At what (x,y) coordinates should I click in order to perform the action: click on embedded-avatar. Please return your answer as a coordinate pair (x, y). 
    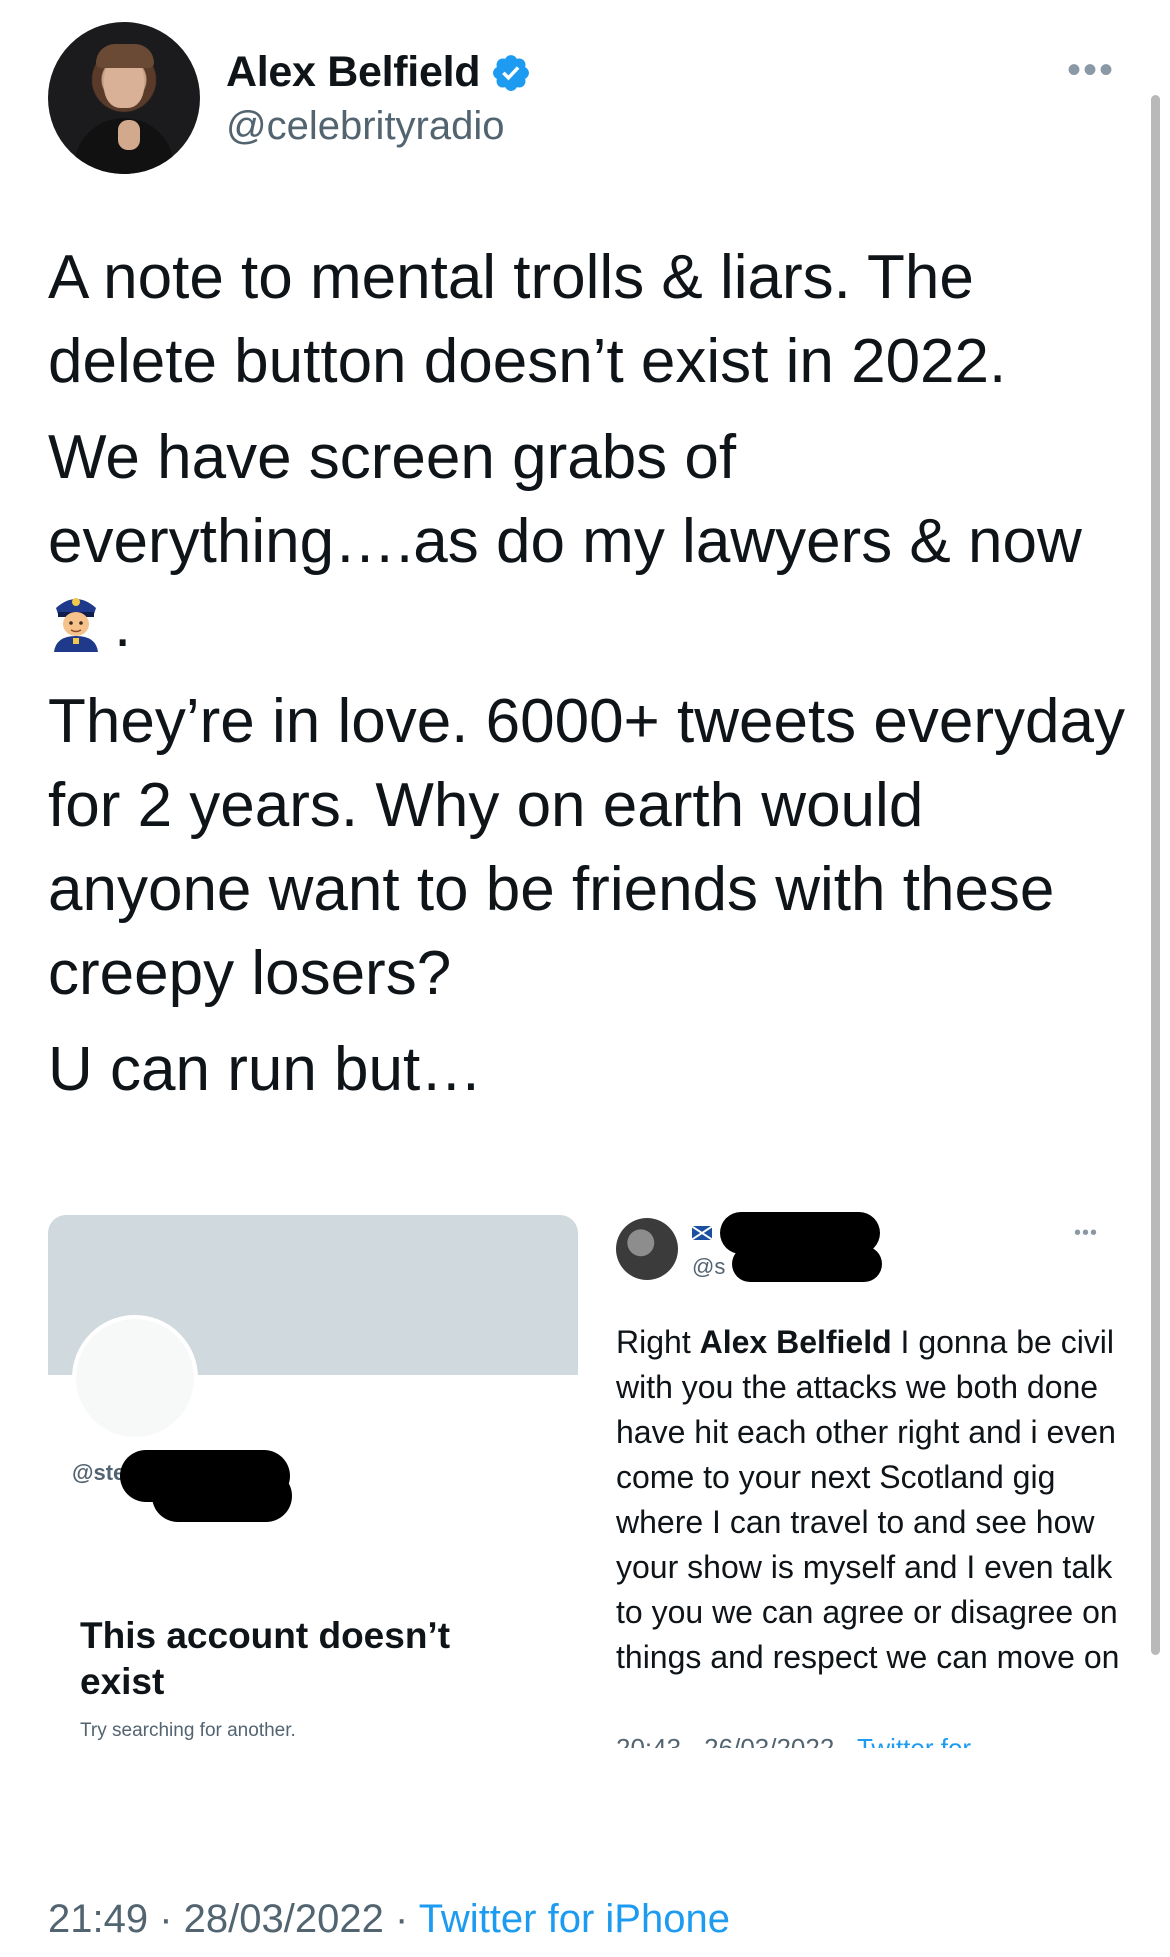
    Looking at the image, I should click on (647, 1249).